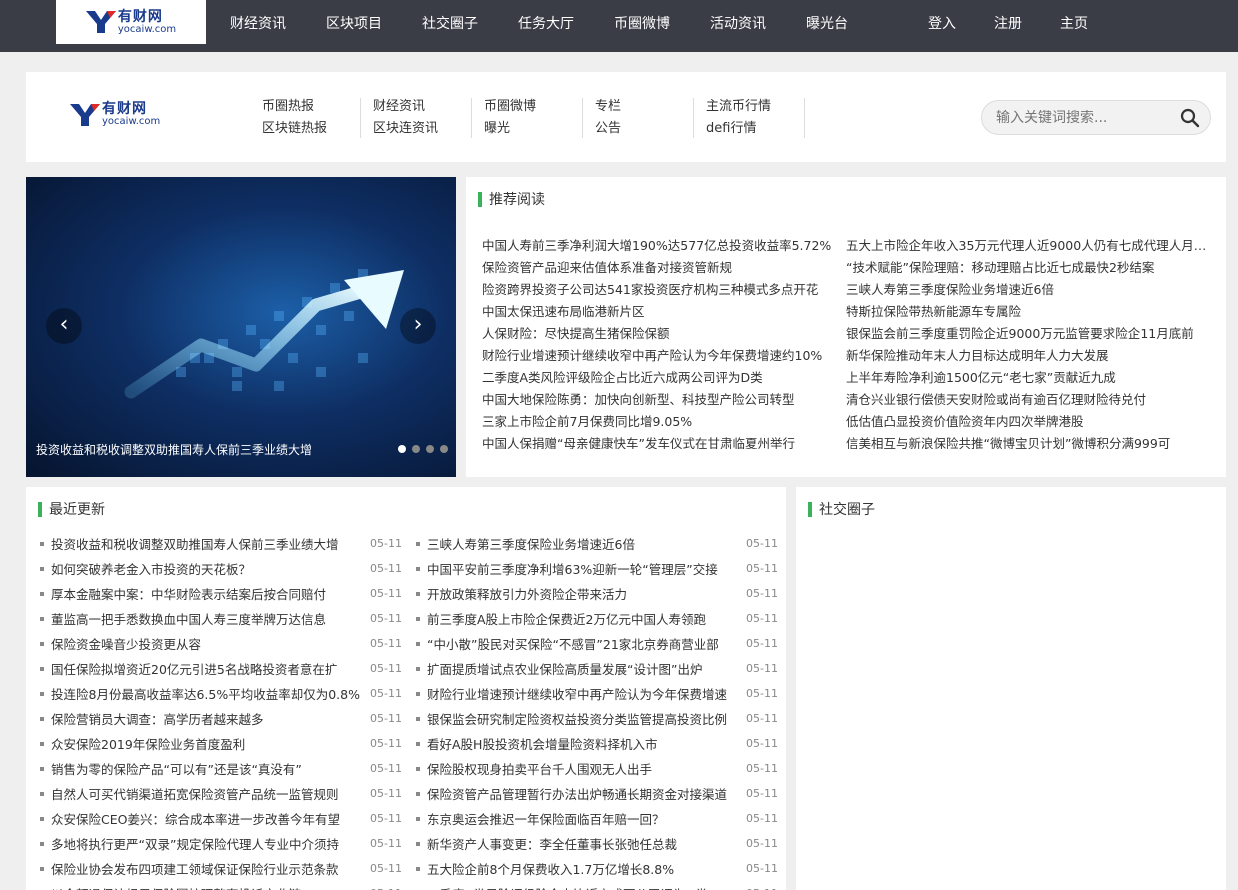 The image size is (1238, 890). I want to click on list-item: 众安保险2019年保险业务首度盈利 05-11, so click(221, 743).